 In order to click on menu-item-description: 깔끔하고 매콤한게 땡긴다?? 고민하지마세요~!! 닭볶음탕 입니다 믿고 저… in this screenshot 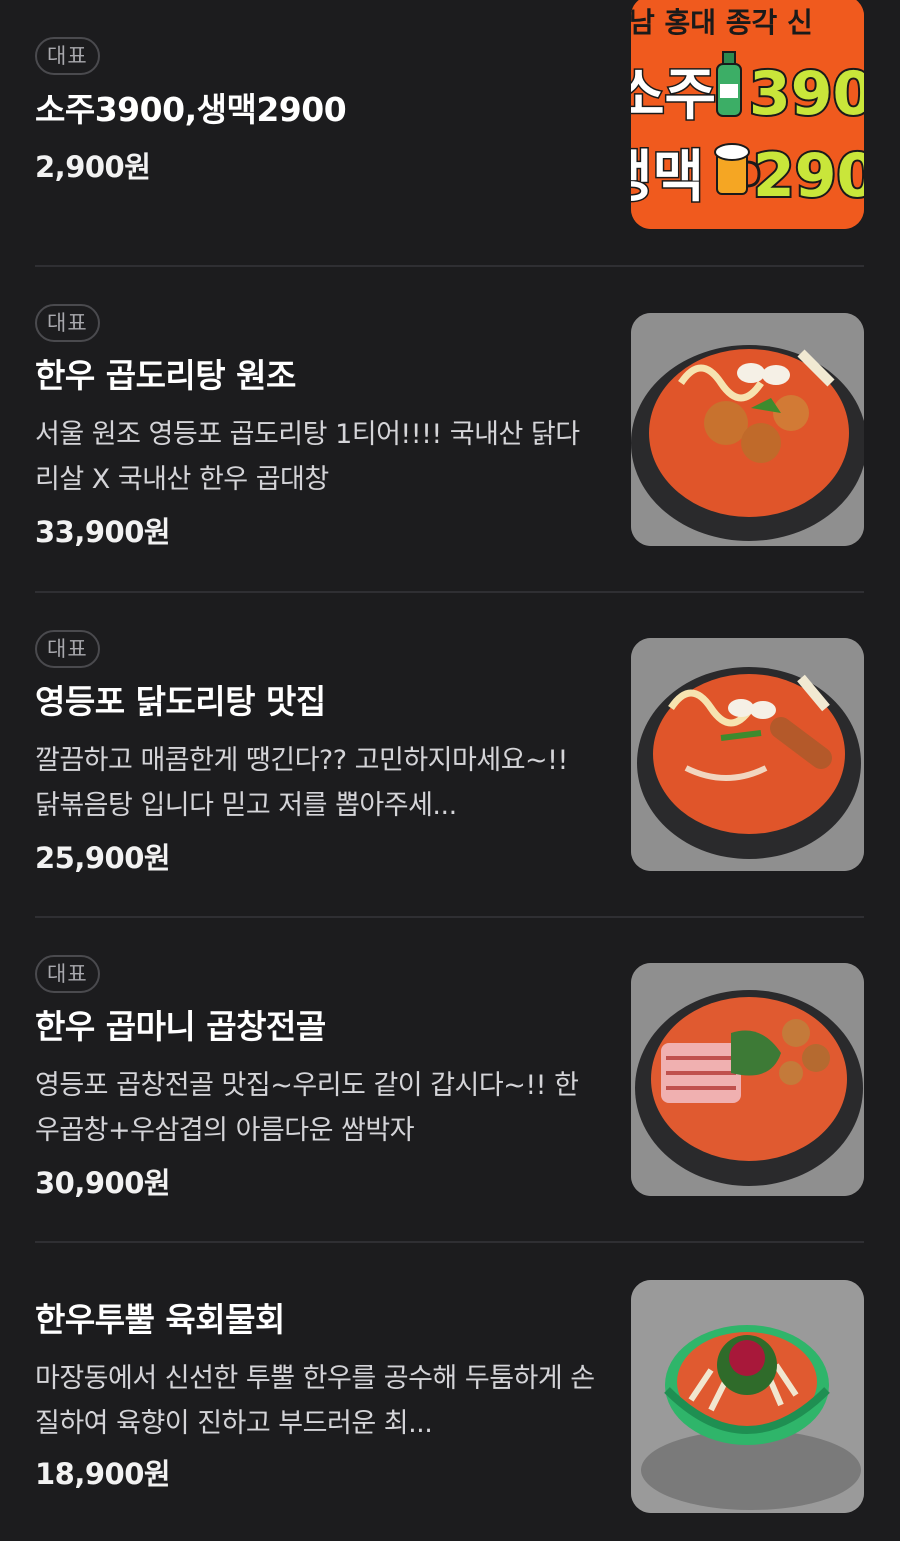, I will do `click(301, 783)`.